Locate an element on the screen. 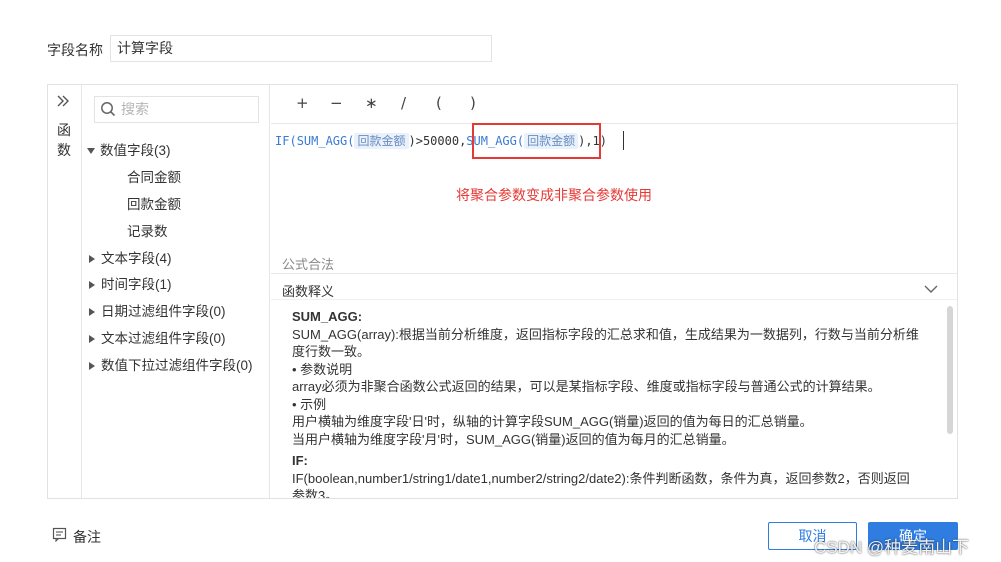 This screenshot has width=1001, height=562. formula-if: IF( is located at coordinates (286, 141).